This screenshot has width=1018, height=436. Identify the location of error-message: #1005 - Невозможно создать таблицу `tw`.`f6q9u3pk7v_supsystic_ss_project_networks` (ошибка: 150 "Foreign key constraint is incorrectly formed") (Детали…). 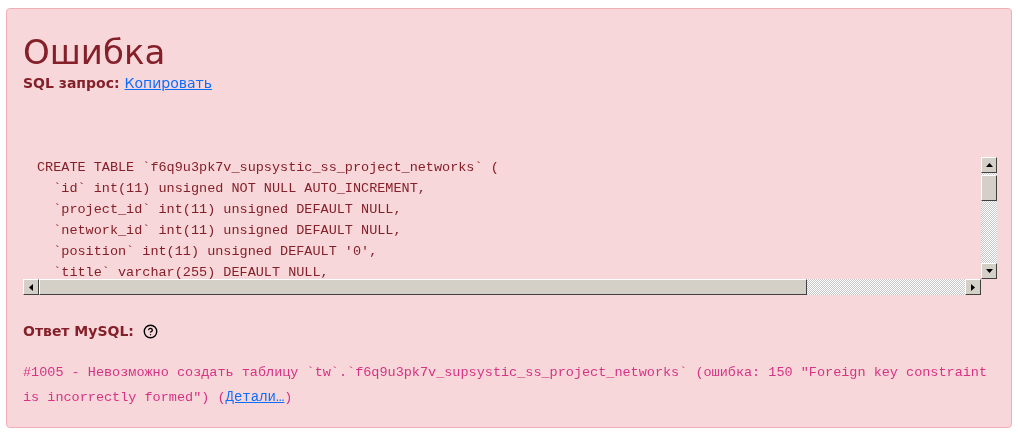
(506, 385).